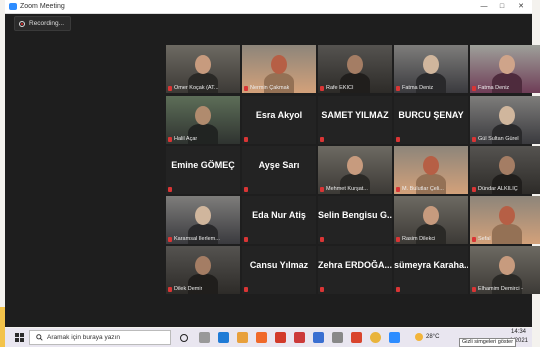 The image size is (540, 347). I want to click on participant-name-label: Halil Açar, so click(186, 139).